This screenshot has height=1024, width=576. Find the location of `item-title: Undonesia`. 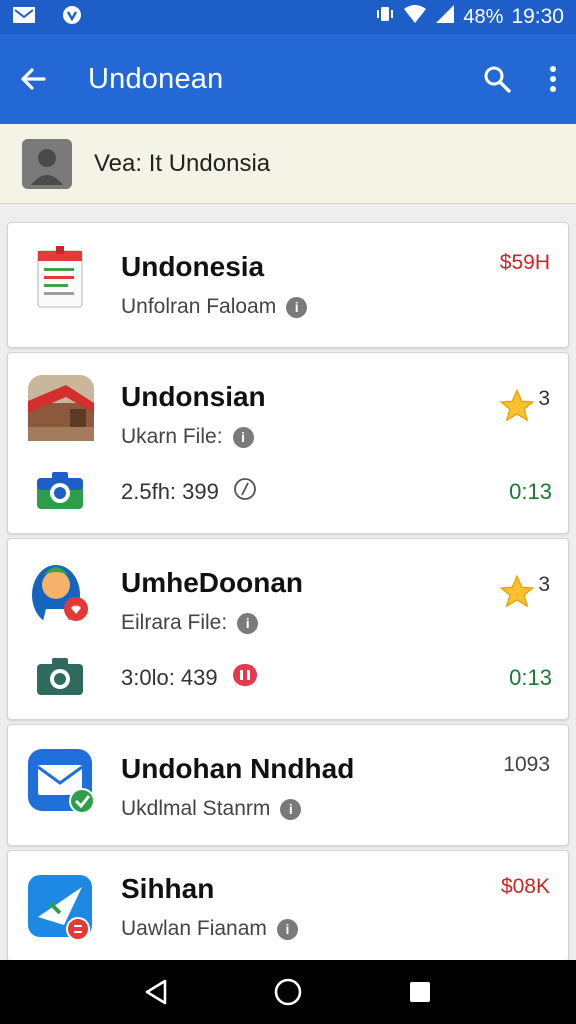

item-title: Undonesia is located at coordinates (193, 266).